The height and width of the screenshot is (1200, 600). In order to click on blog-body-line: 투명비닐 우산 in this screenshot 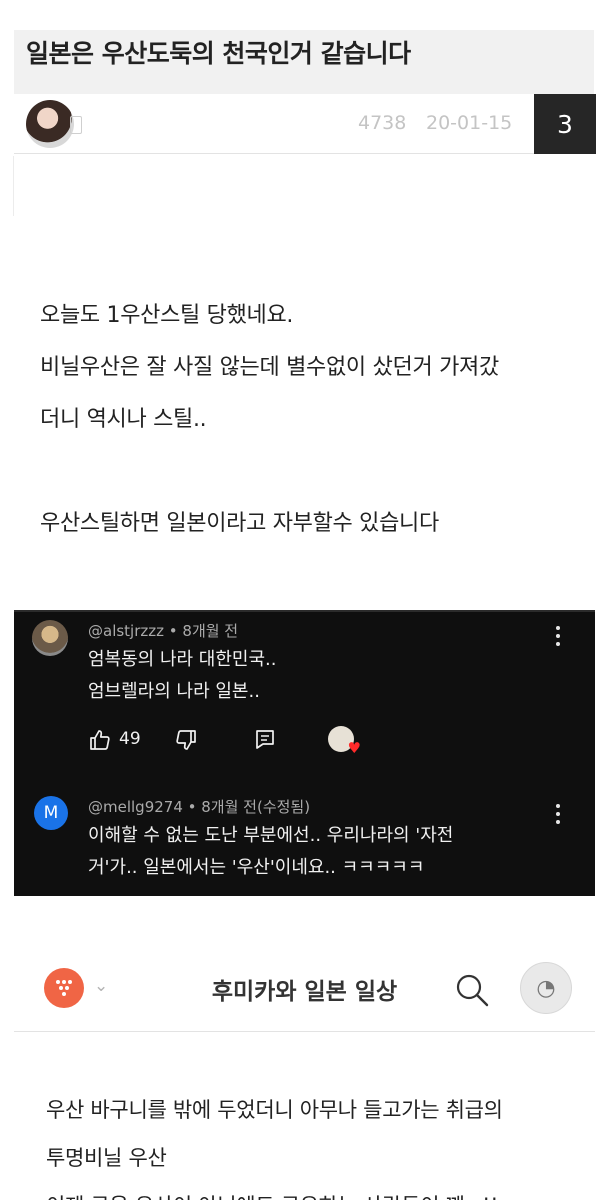, I will do `click(106, 1158)`.